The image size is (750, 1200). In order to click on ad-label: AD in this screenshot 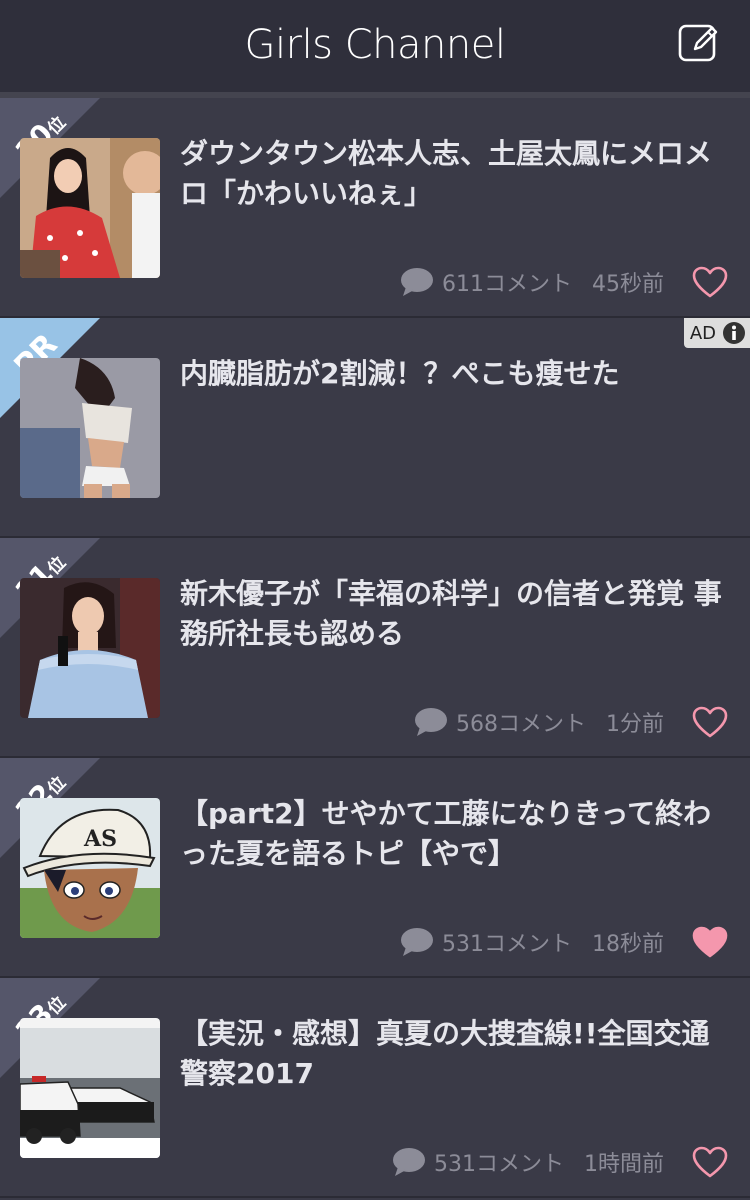, I will do `click(702, 333)`.